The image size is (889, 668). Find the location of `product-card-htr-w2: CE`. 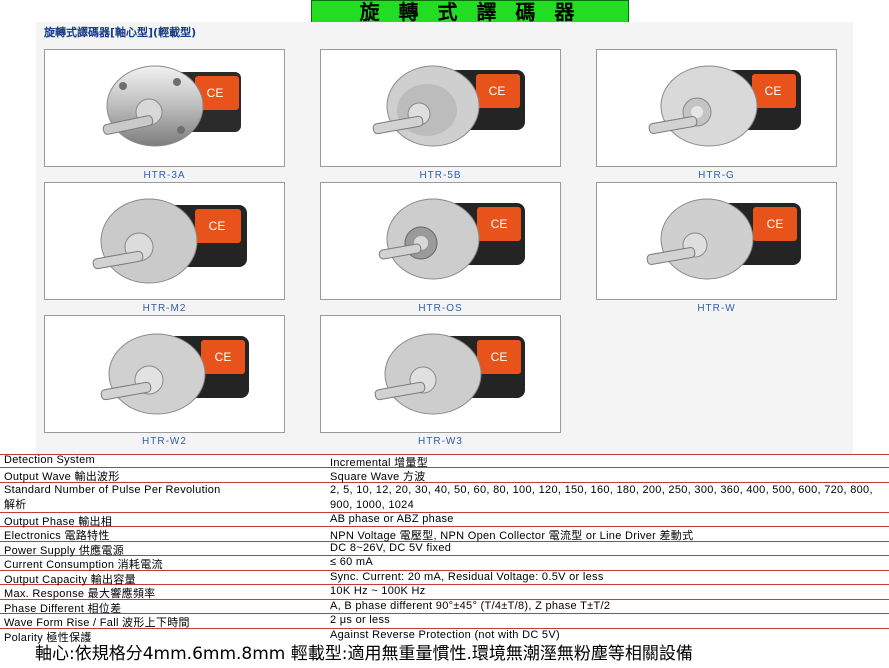

product-card-htr-w2: CE is located at coordinates (164, 374).